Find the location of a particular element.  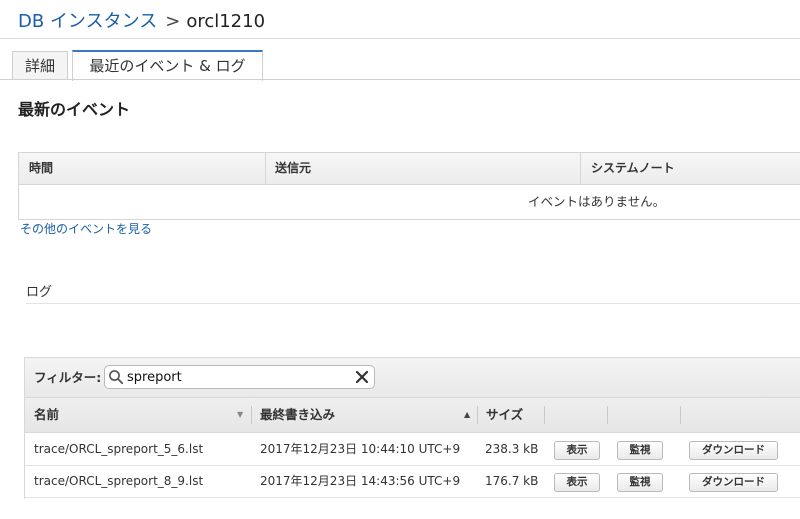

close-icon is located at coordinates (362, 377).